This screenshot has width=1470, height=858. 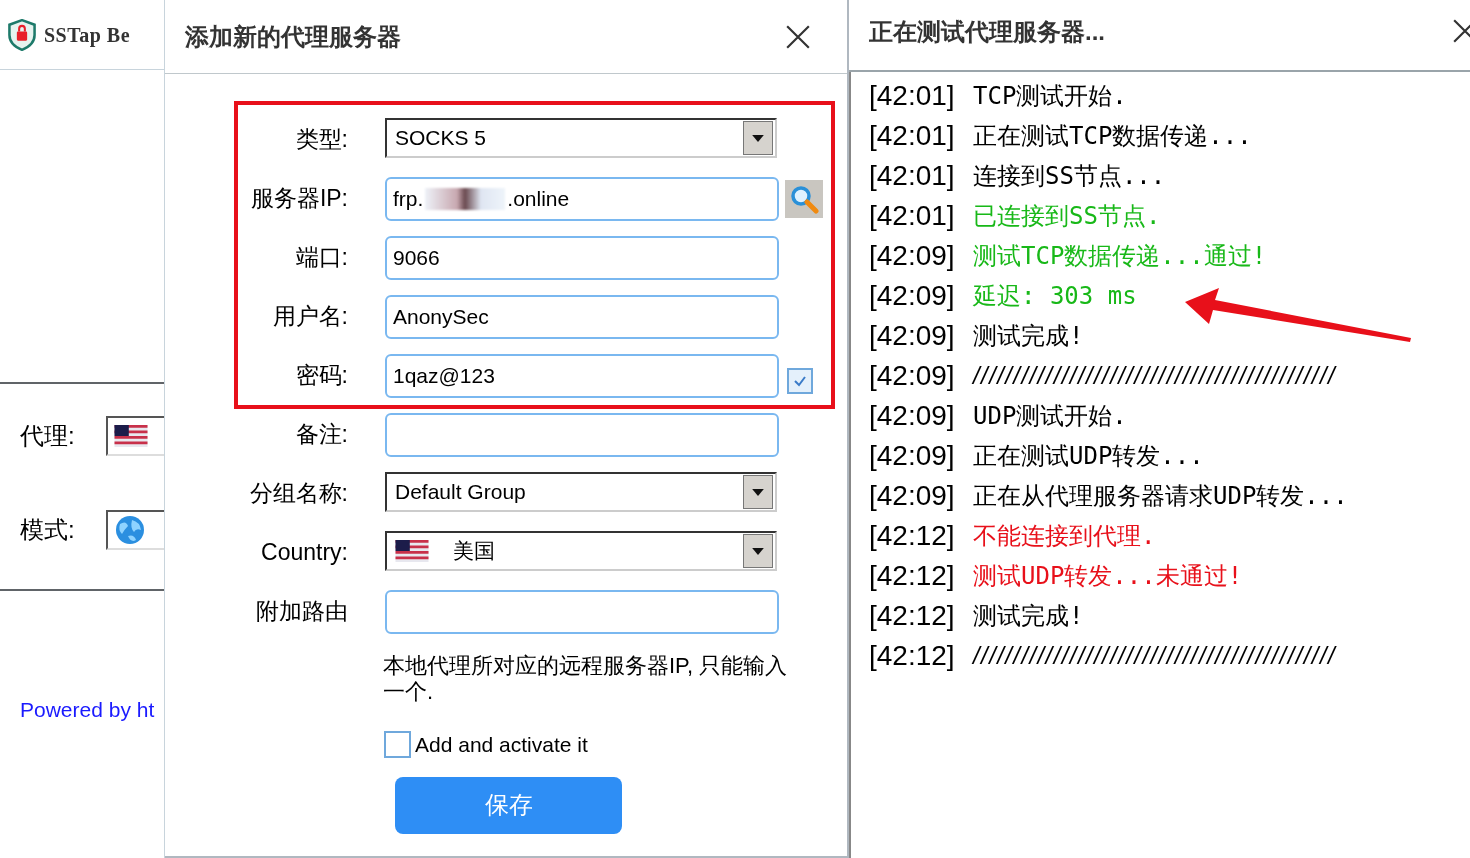 I want to click on hint-text: 本地代理所对应的远程服务器IP, 只能输入一个., so click(x=586, y=679).